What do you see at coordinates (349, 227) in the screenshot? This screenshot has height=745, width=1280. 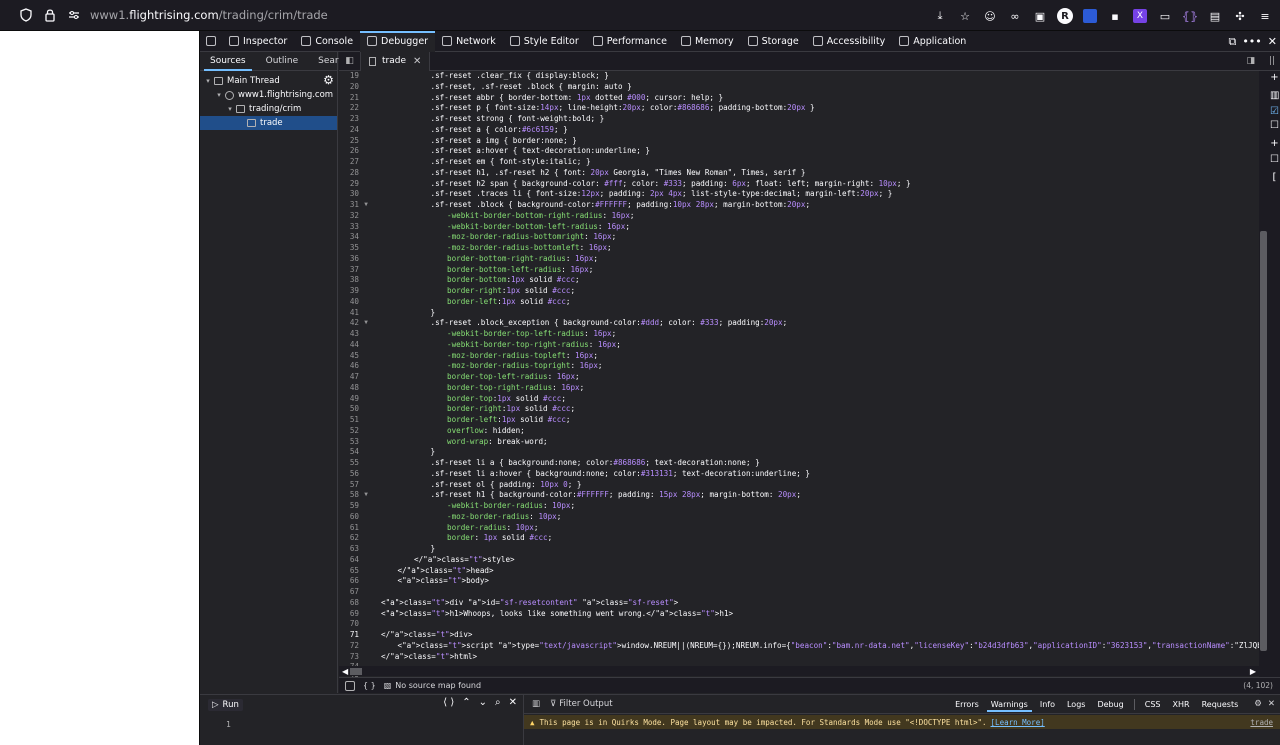 I see `line-number: 33` at bounding box center [349, 227].